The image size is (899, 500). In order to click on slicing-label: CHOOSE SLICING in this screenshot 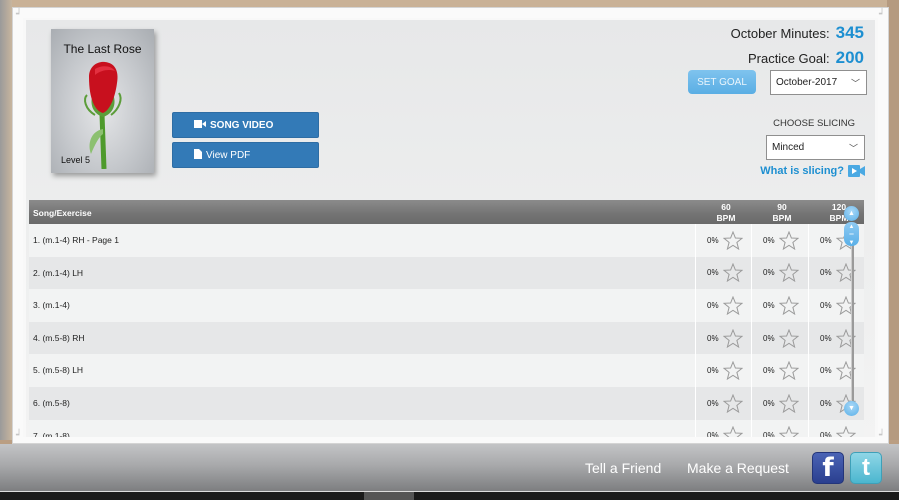, I will do `click(814, 123)`.